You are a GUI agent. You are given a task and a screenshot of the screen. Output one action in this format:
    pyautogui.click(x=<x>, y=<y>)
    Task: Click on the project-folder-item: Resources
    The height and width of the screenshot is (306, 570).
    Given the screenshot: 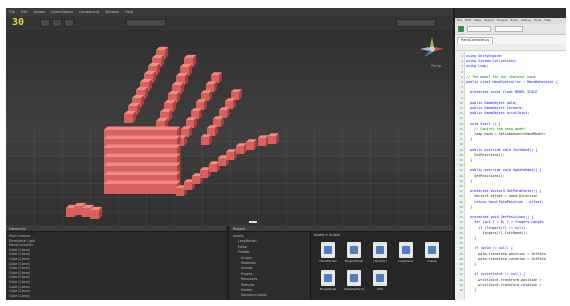 What is the action you would take?
    pyautogui.click(x=249, y=279)
    